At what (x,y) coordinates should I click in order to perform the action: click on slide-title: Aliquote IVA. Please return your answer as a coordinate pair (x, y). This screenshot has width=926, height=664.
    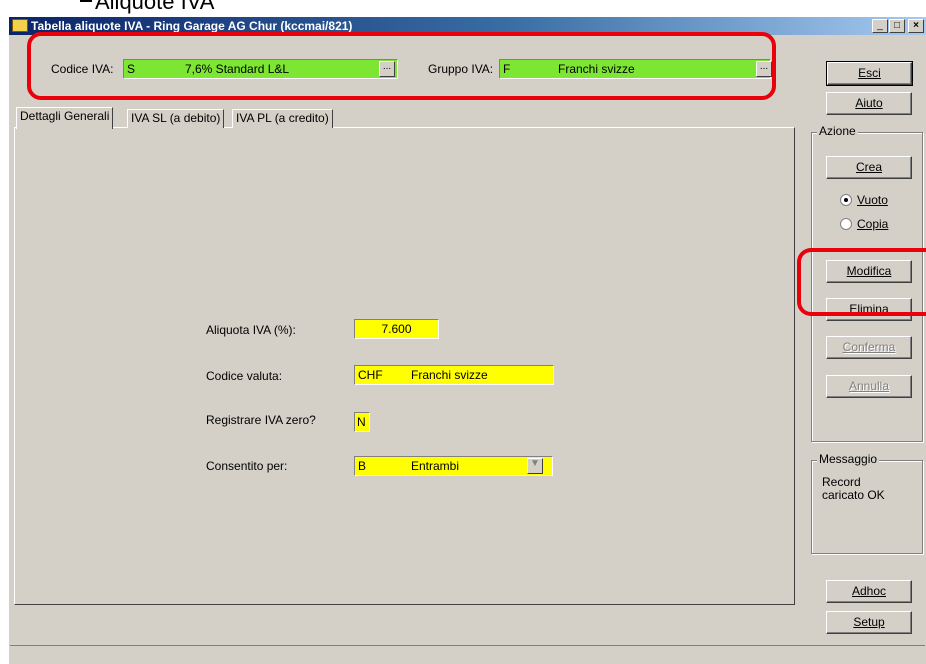
    Looking at the image, I should click on (155, 7).